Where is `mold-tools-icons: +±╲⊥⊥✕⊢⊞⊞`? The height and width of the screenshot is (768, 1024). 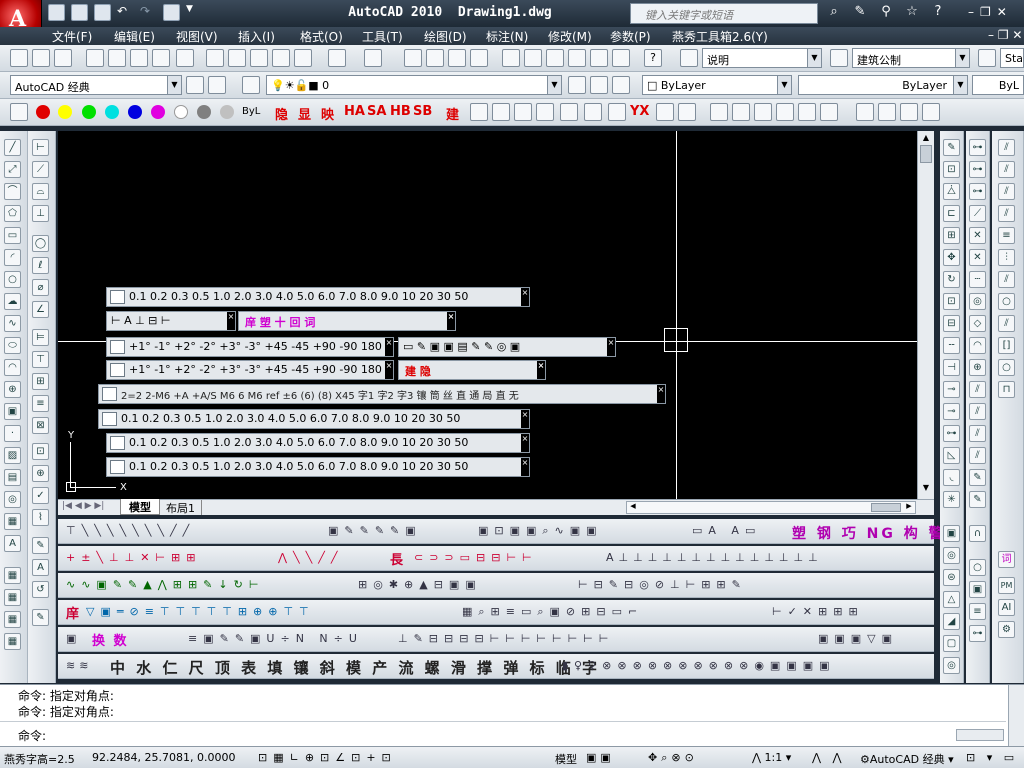 mold-tools-icons: +±╲⊥⊥✕⊢⊞⊞ is located at coordinates (133, 557).